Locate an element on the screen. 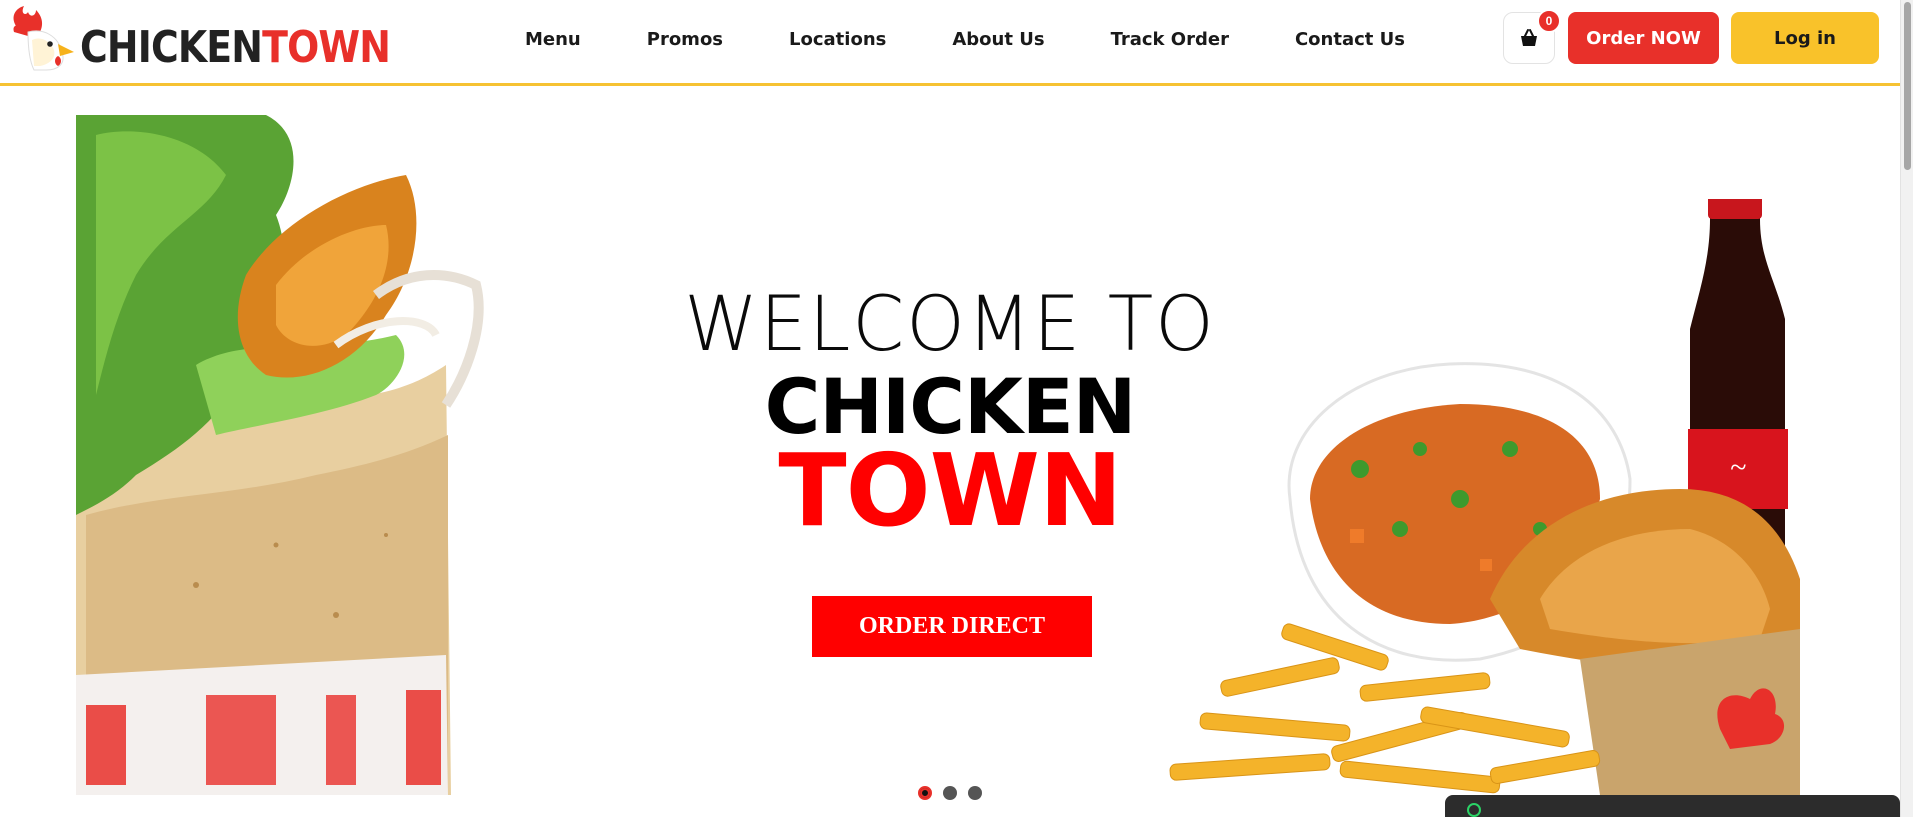 The width and height of the screenshot is (1913, 817). order-now-button: Order NOW is located at coordinates (1643, 38).